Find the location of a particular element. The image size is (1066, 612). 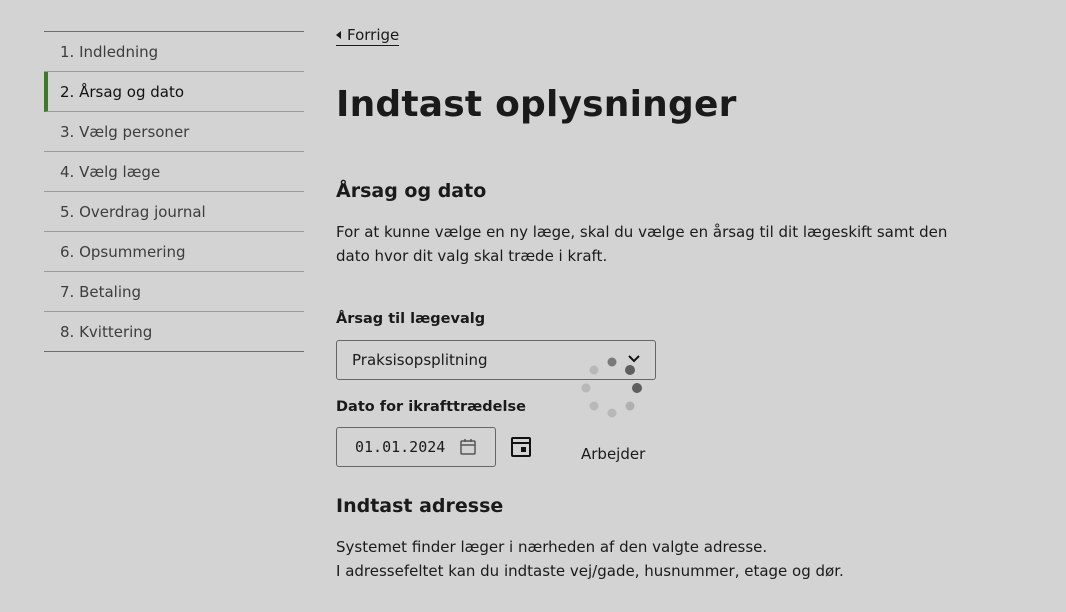

date-input: 01.01.2024 is located at coordinates (416, 447).